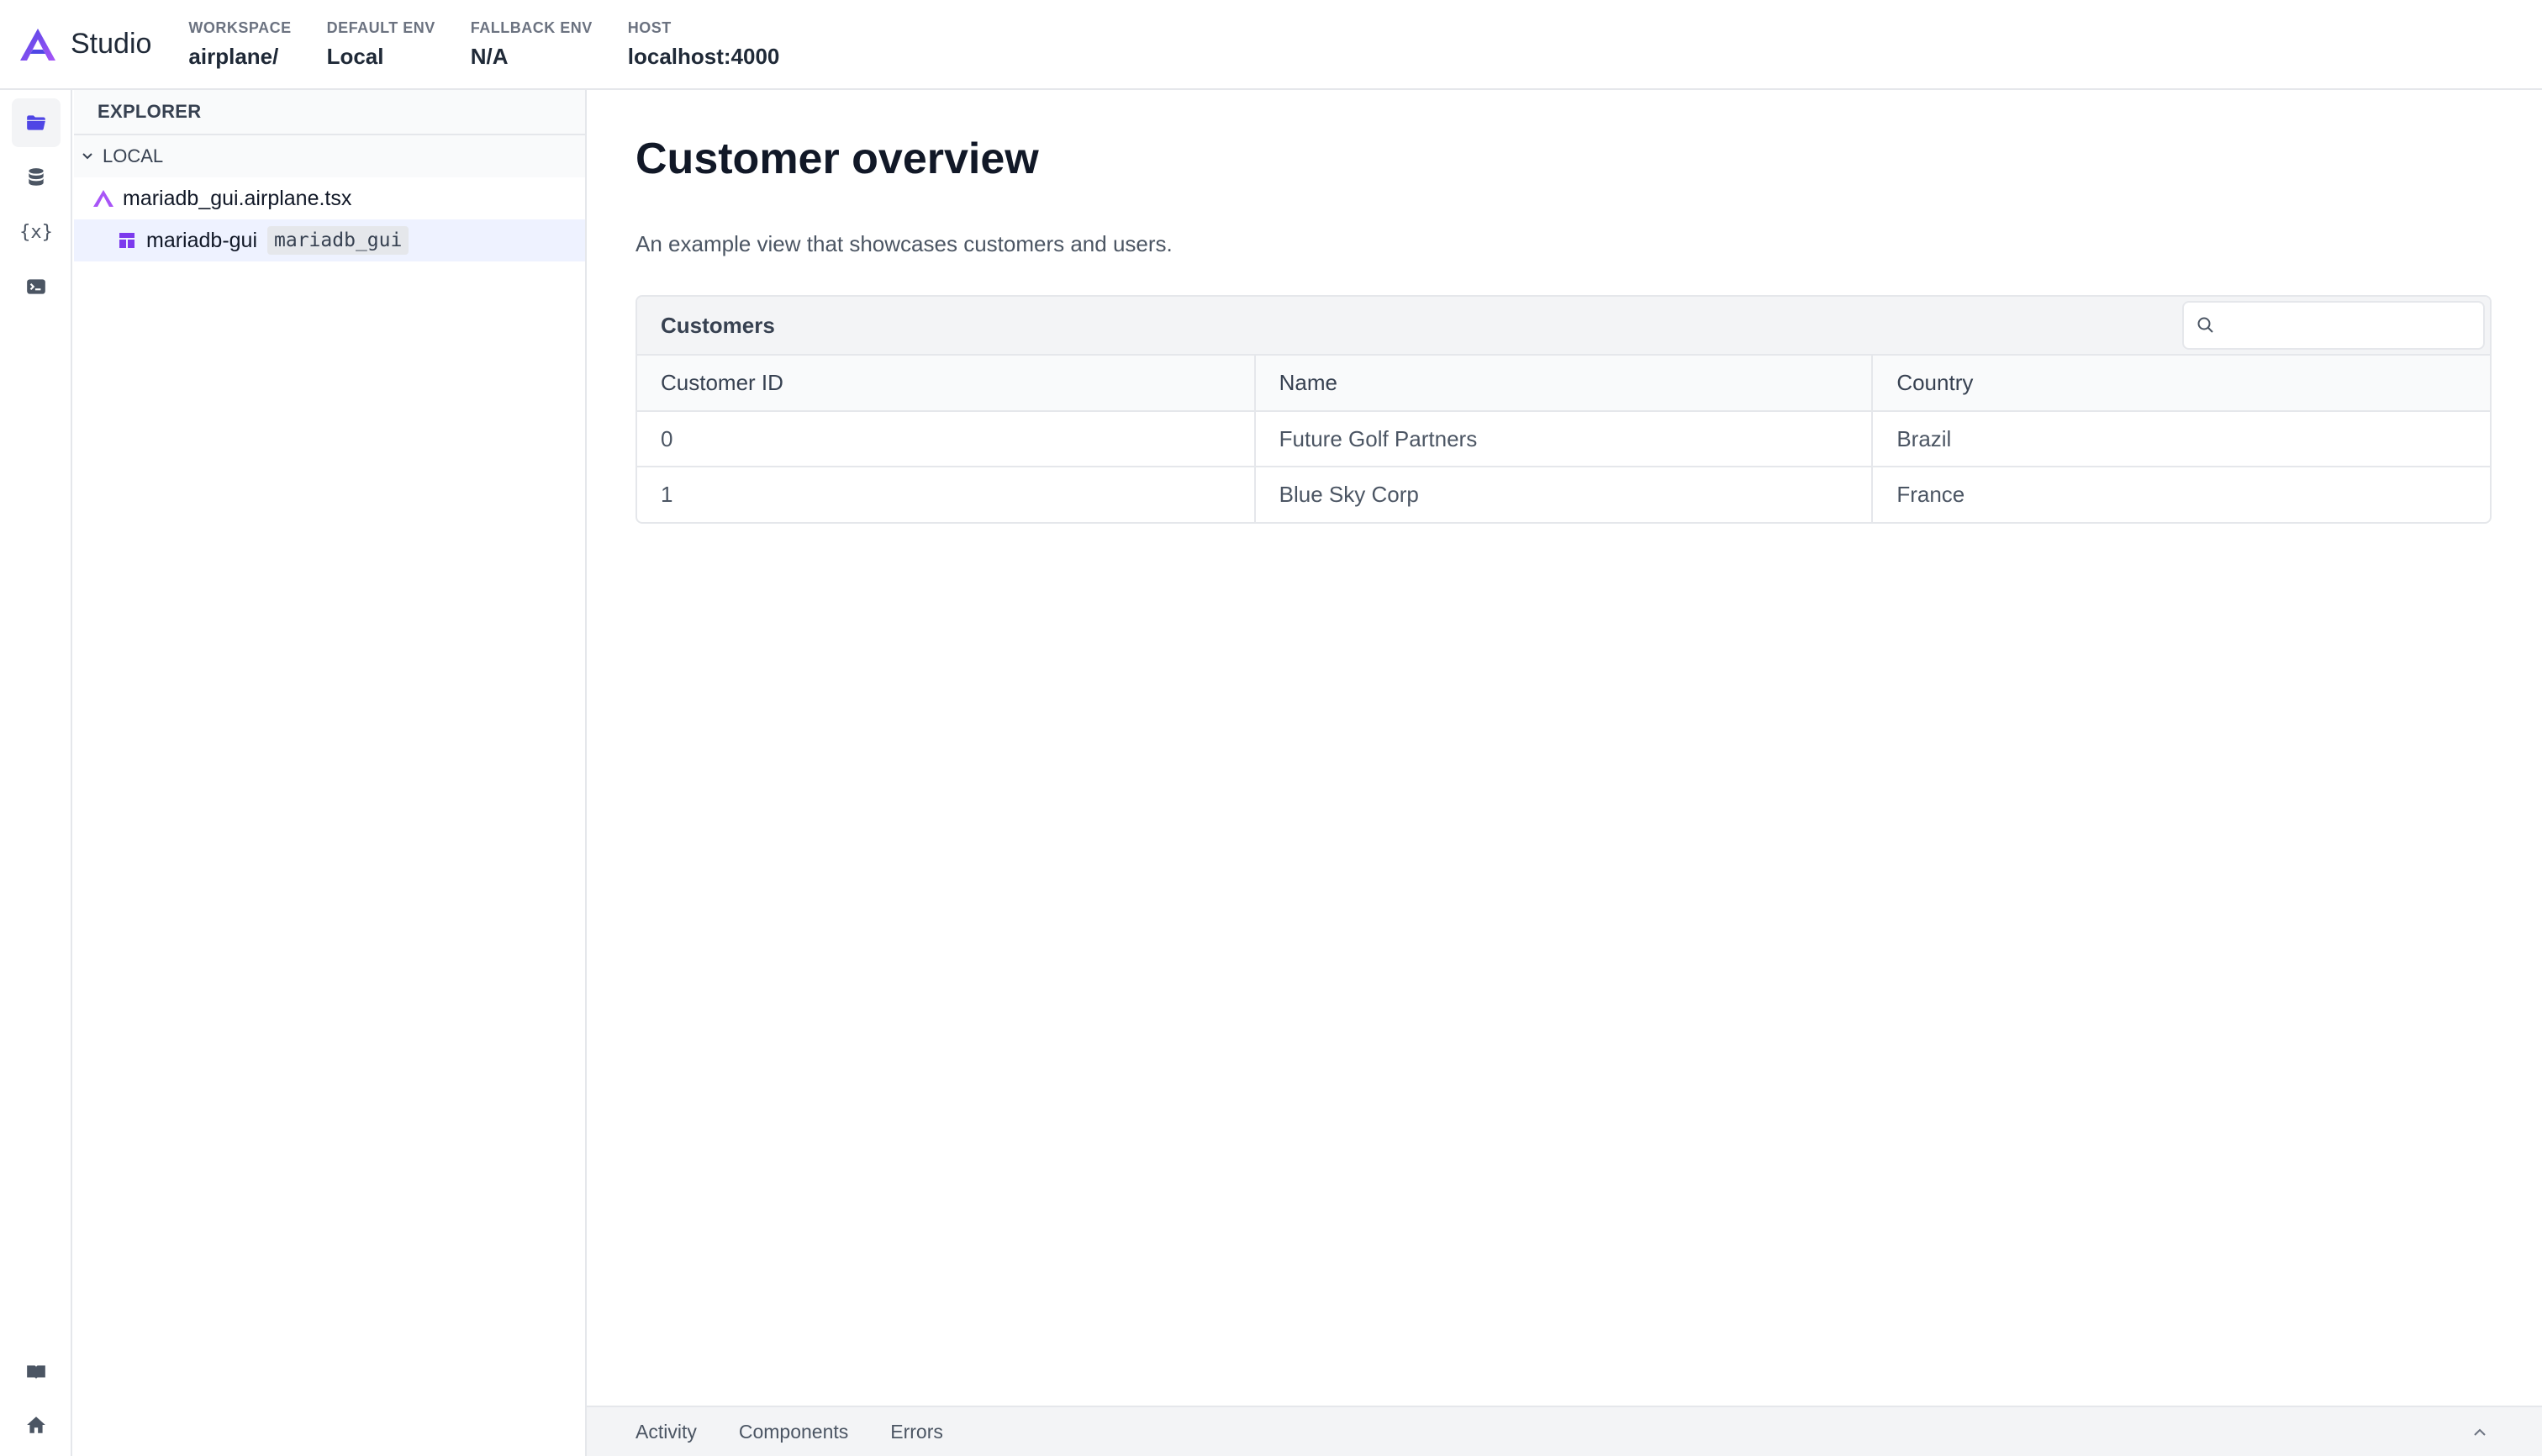 This screenshot has height=1456, width=2542. What do you see at coordinates (112, 44) in the screenshot?
I see `app-name: Studio` at bounding box center [112, 44].